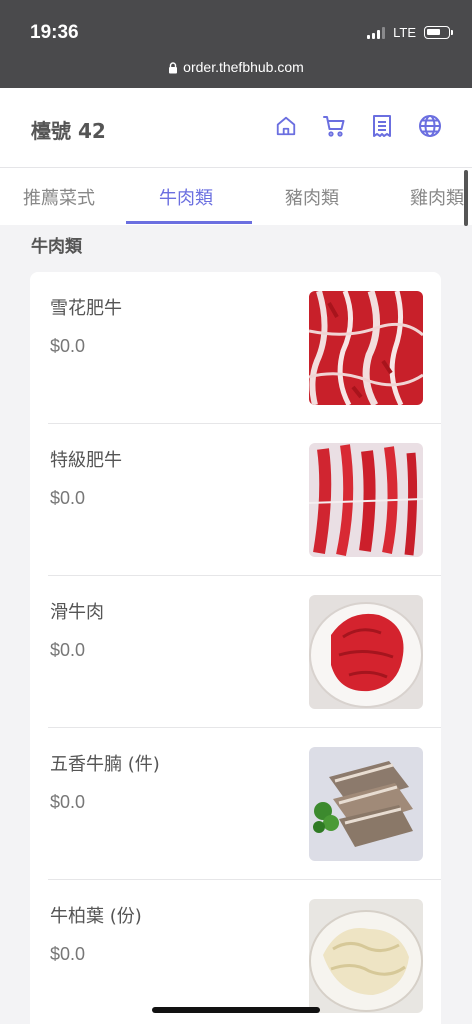 The width and height of the screenshot is (472, 1024). Describe the element at coordinates (77, 612) in the screenshot. I see `item-name: 滑牛肉` at that location.